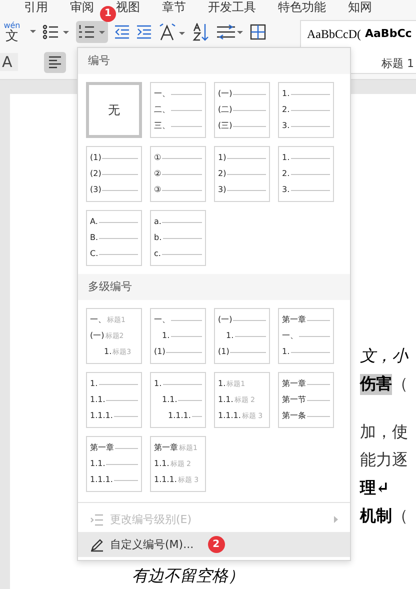 The width and height of the screenshot is (416, 589). What do you see at coordinates (114, 464) in the screenshot?
I see `numbering-option: 第一章 1.1. 1.1.1.` at bounding box center [114, 464].